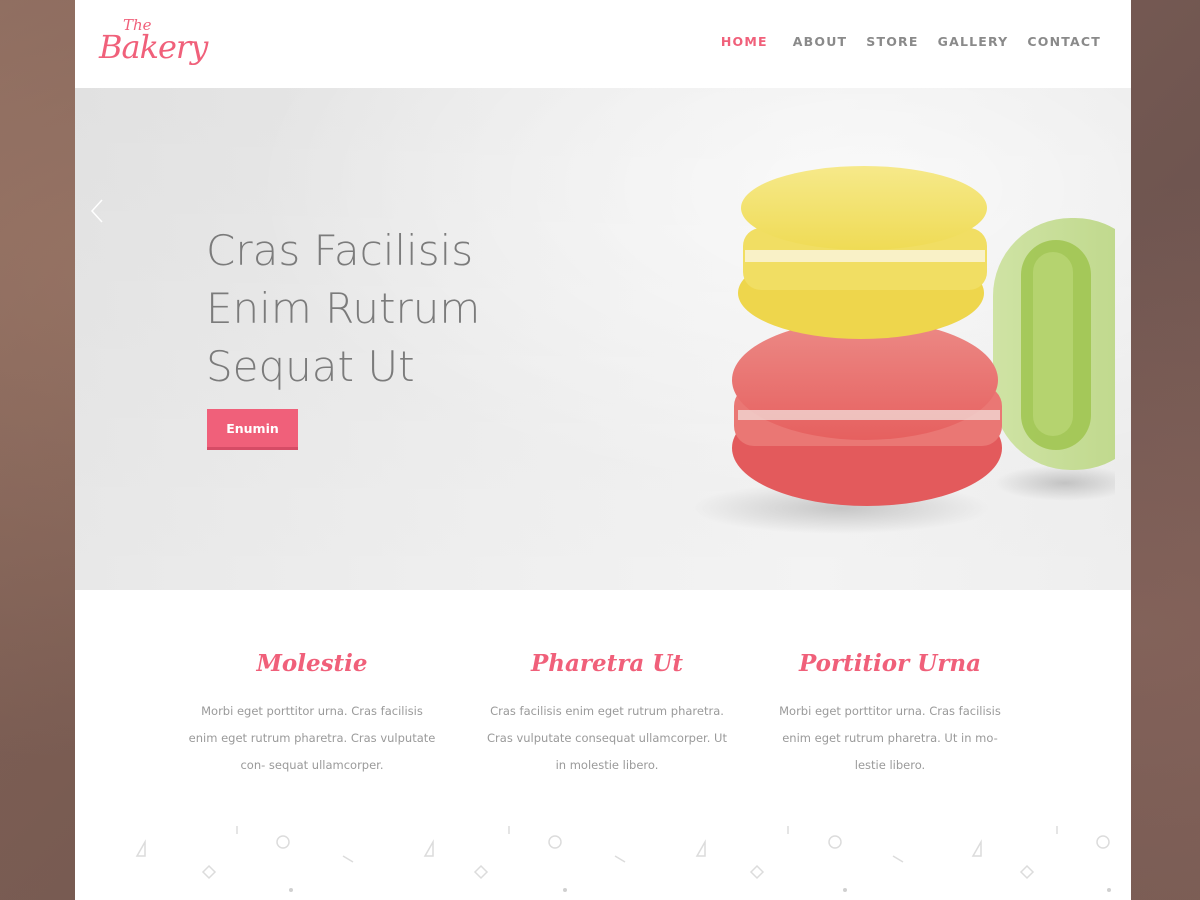 Image resolution: width=1200 pixels, height=900 pixels. I want to click on macarons-image, so click(902, 350).